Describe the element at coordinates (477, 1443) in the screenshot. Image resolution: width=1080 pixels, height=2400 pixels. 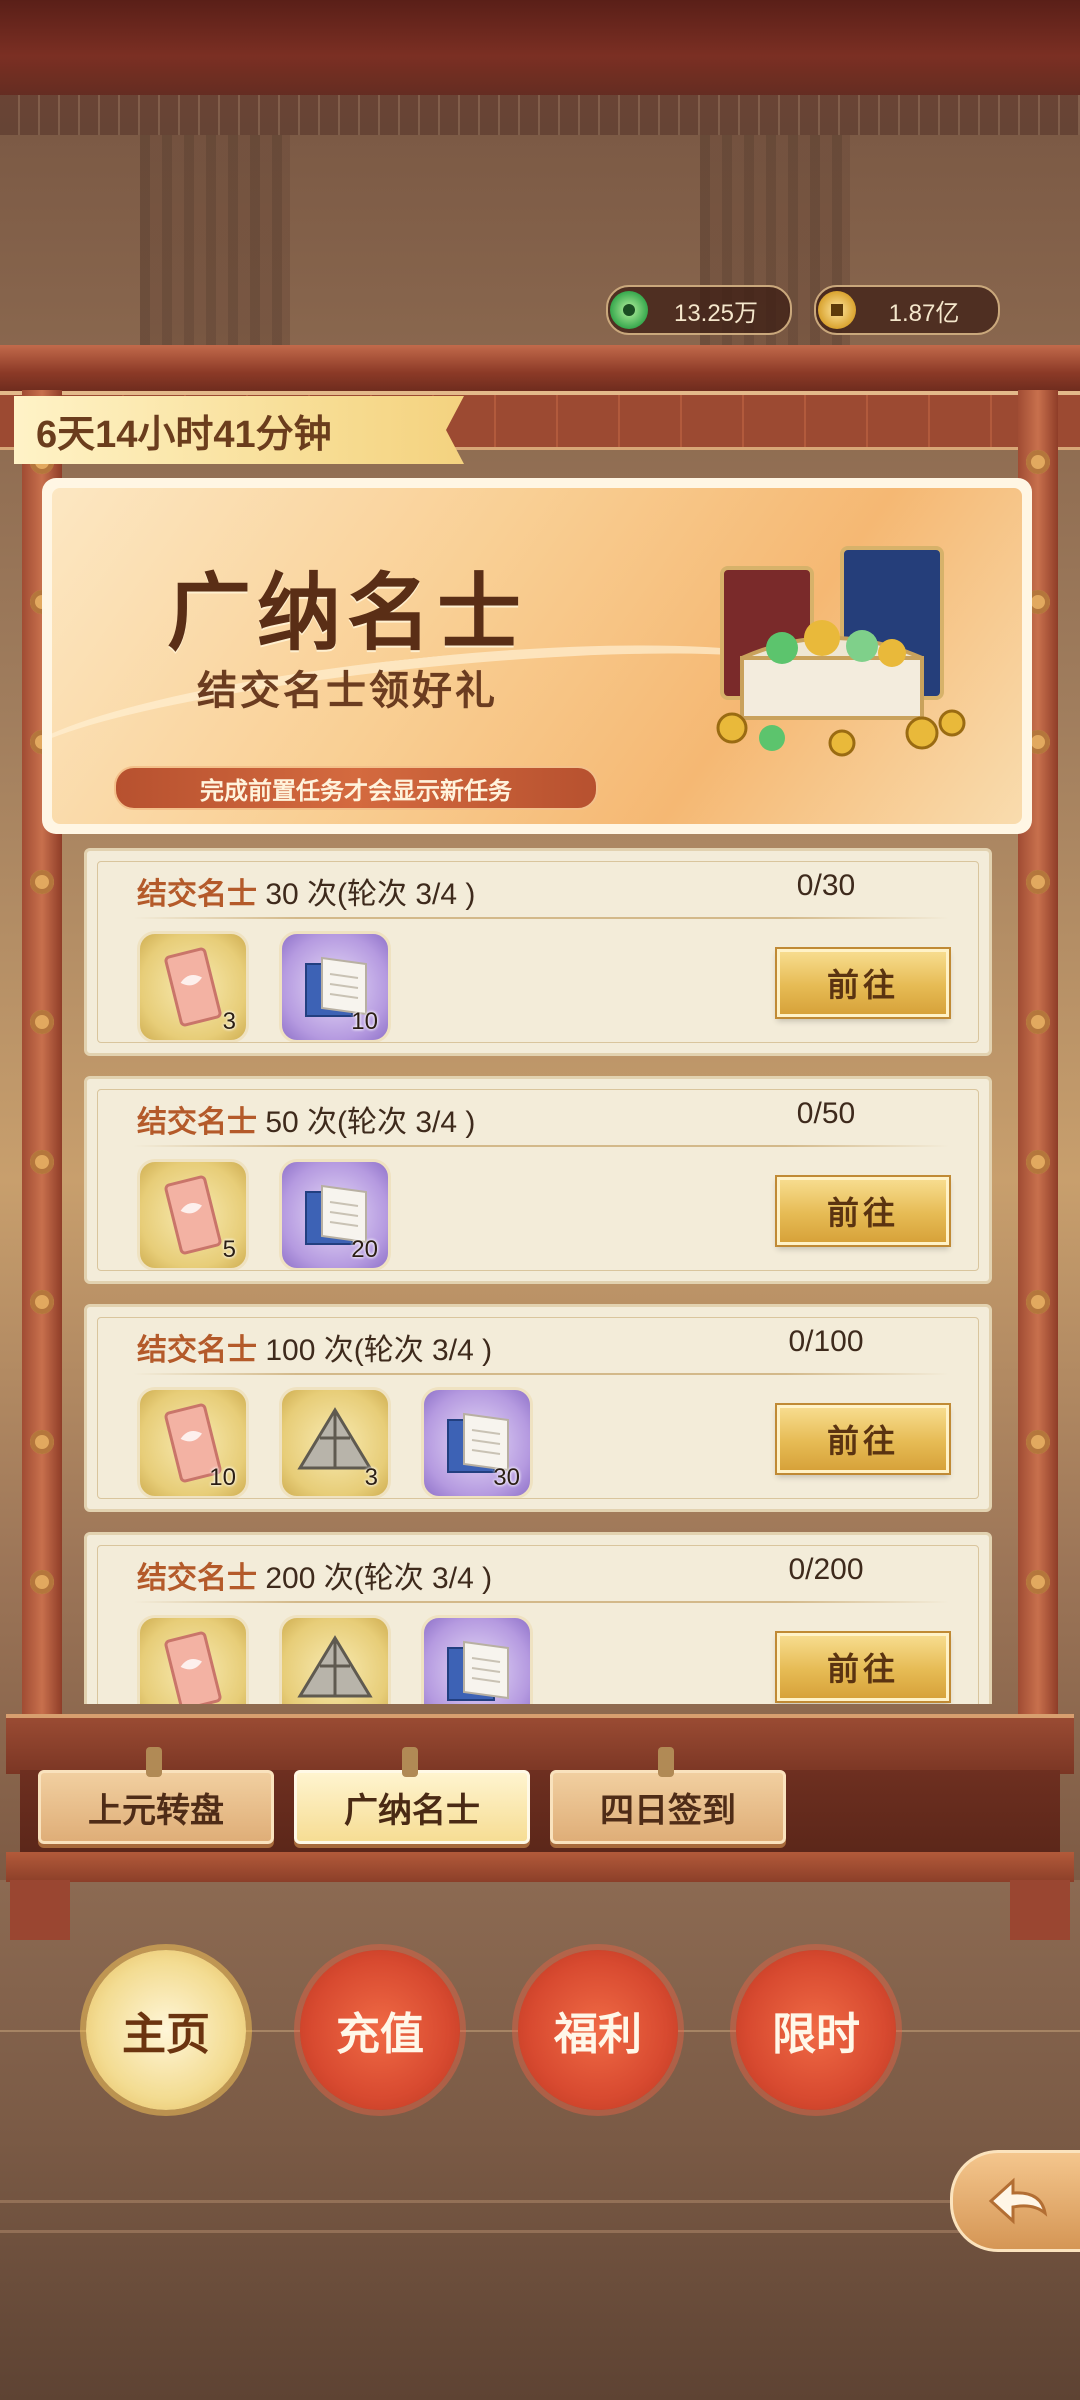
I see `reward-item: 30` at that location.